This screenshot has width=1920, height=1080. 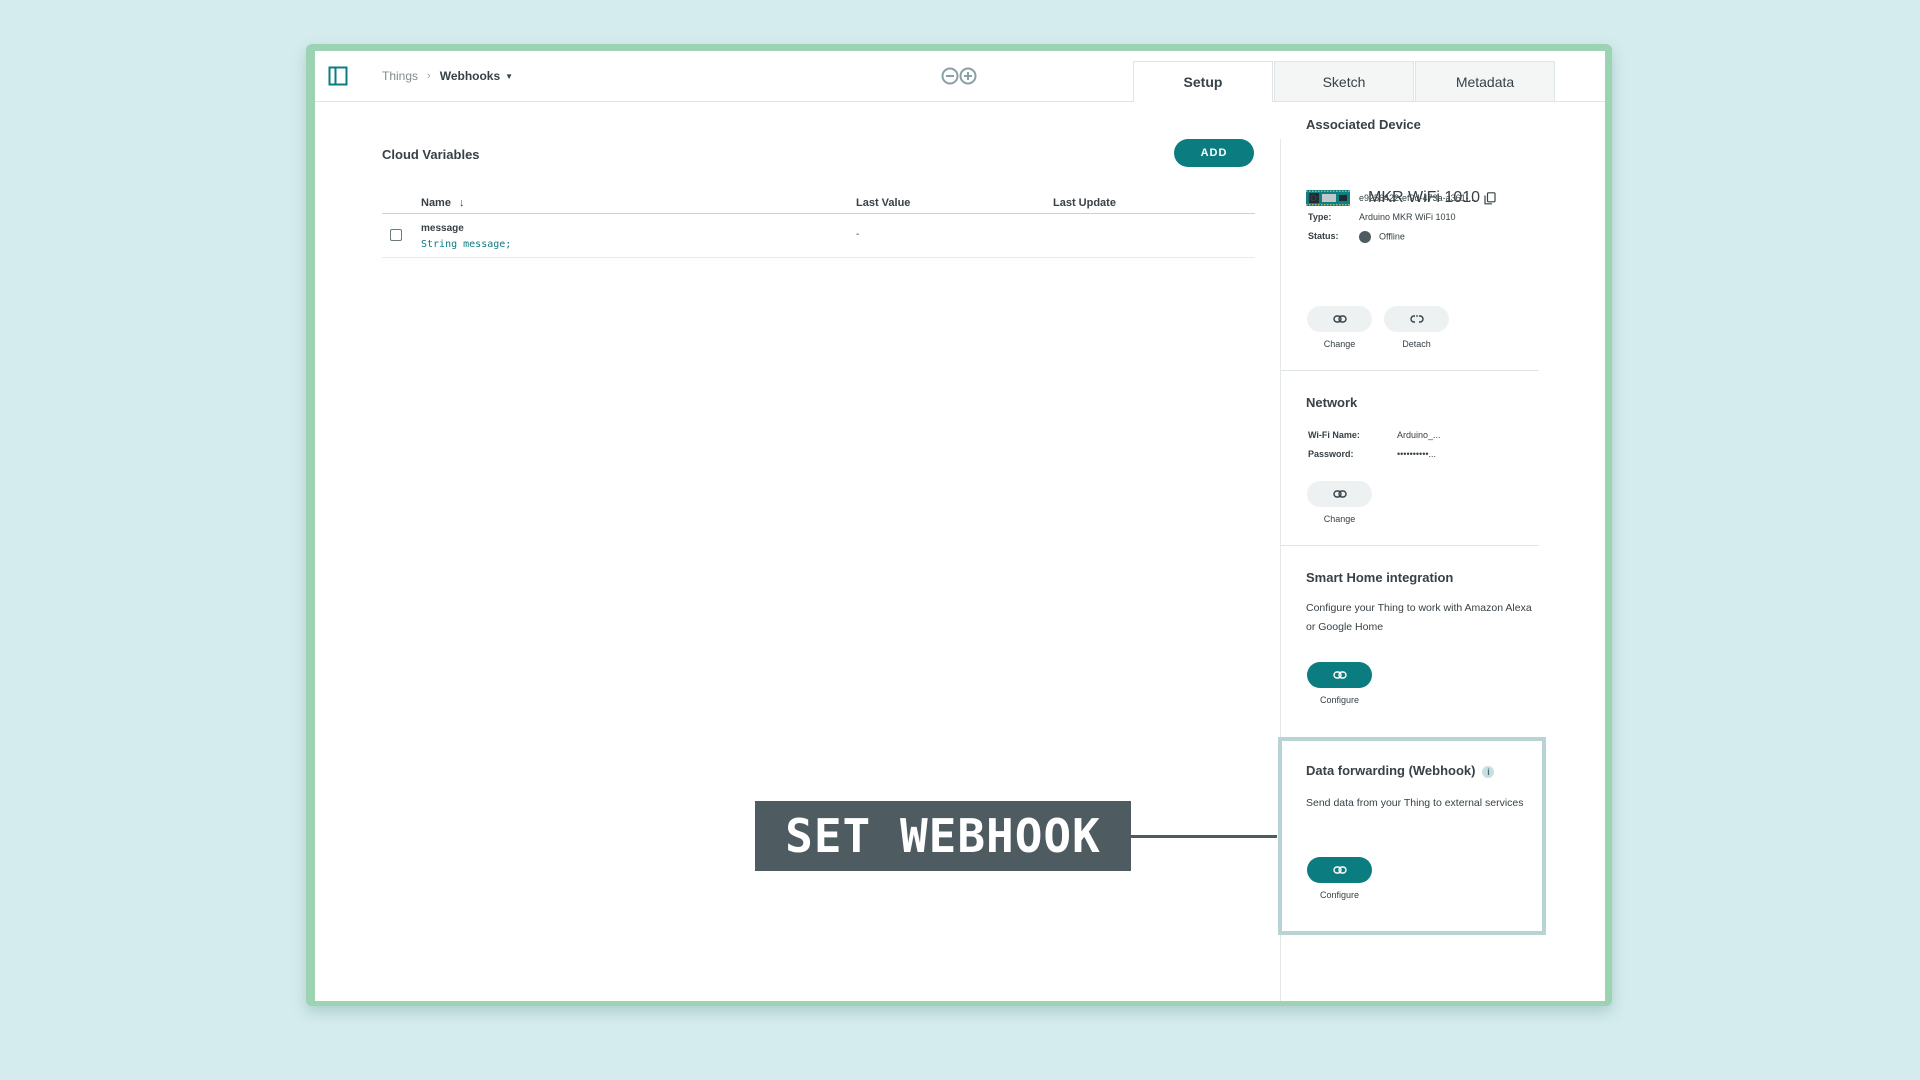 What do you see at coordinates (1203, 81) in the screenshot?
I see `tab-setup: Setup` at bounding box center [1203, 81].